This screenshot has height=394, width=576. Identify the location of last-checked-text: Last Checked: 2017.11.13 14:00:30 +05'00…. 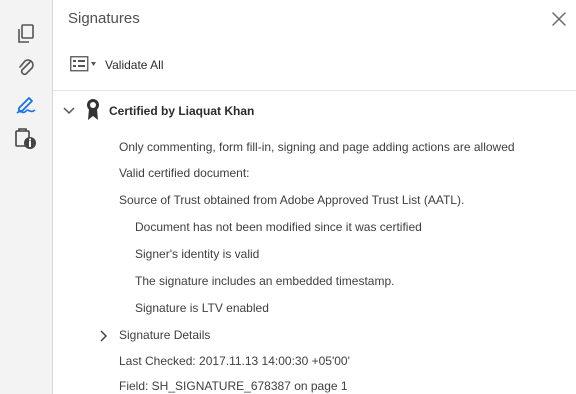
(234, 361).